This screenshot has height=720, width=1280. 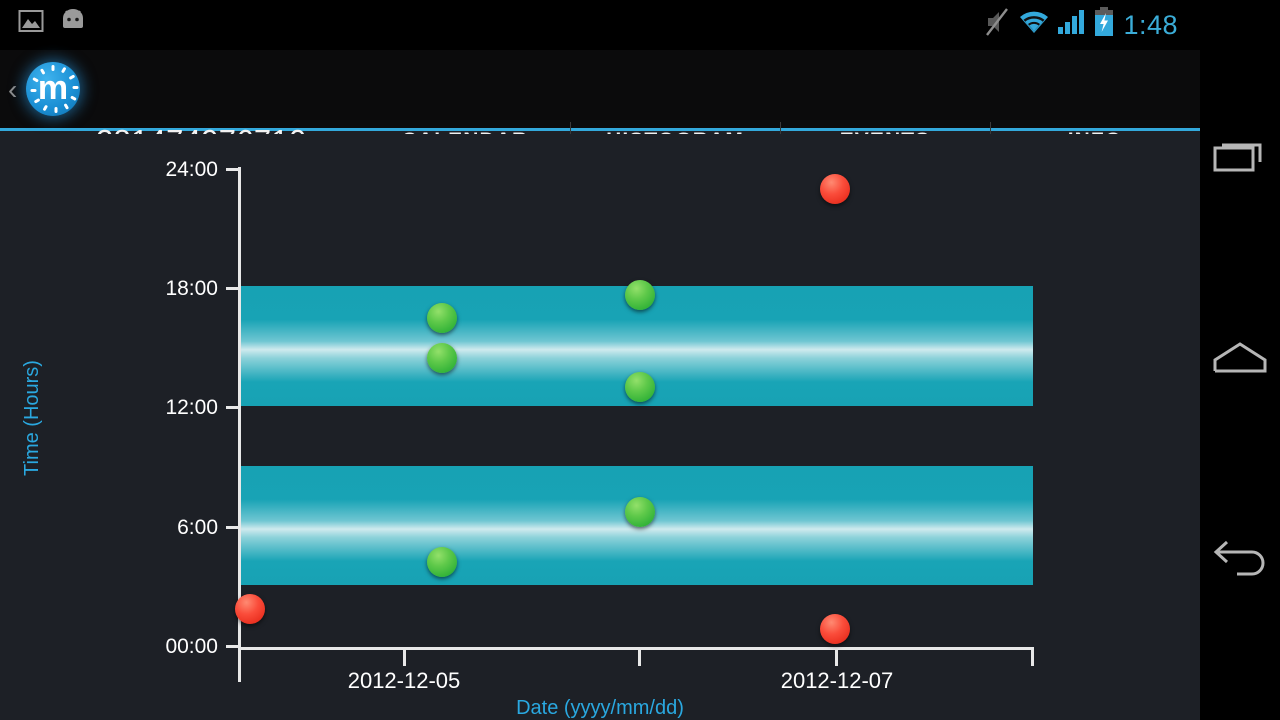 What do you see at coordinates (837, 680) in the screenshot?
I see `x-tick-label-3: 2012-12-07` at bounding box center [837, 680].